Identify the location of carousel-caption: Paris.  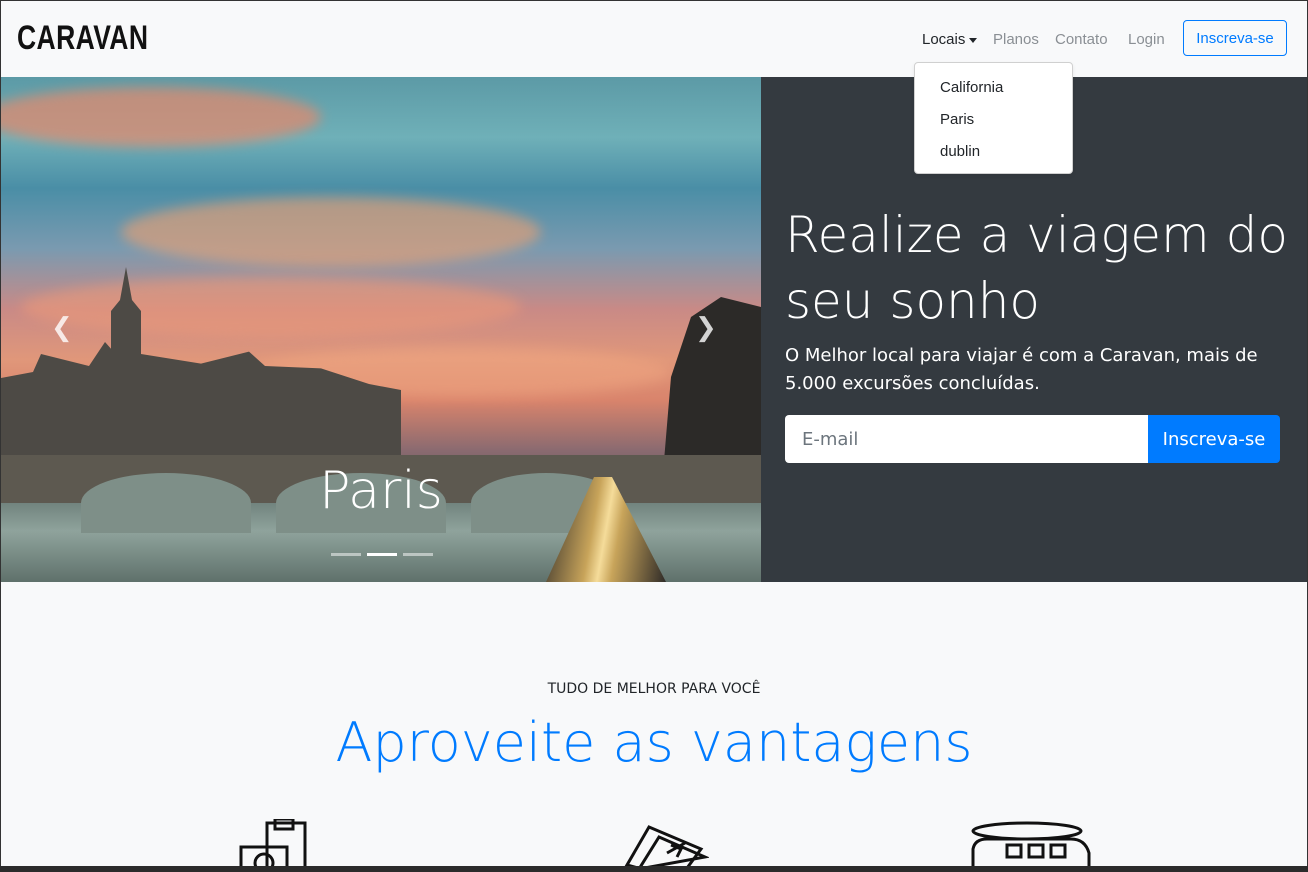
(381, 491).